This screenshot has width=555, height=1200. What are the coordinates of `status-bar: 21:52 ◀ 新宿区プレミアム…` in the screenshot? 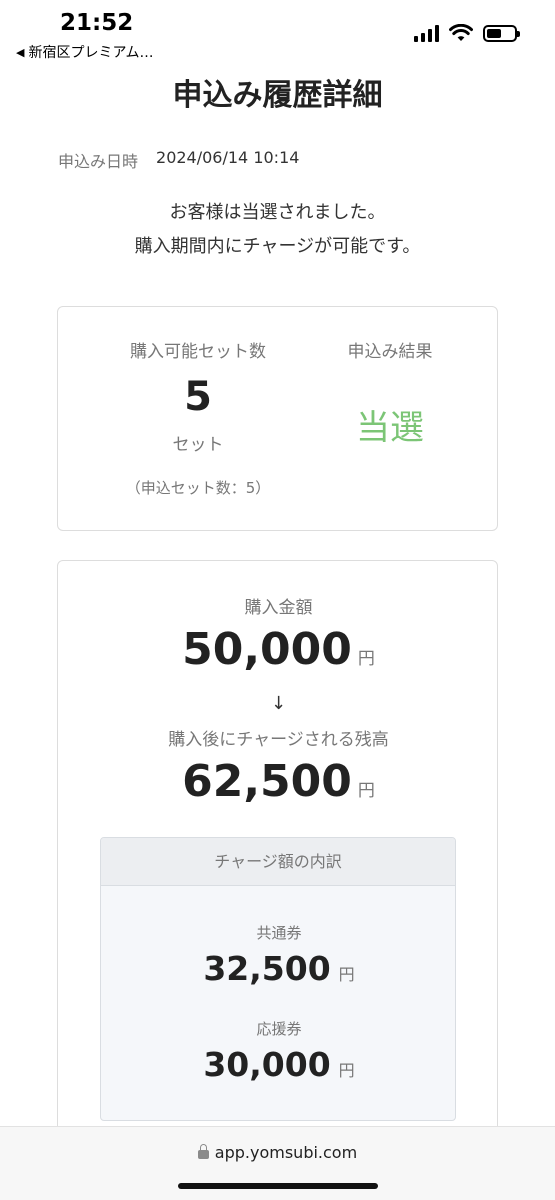 It's located at (277, 34).